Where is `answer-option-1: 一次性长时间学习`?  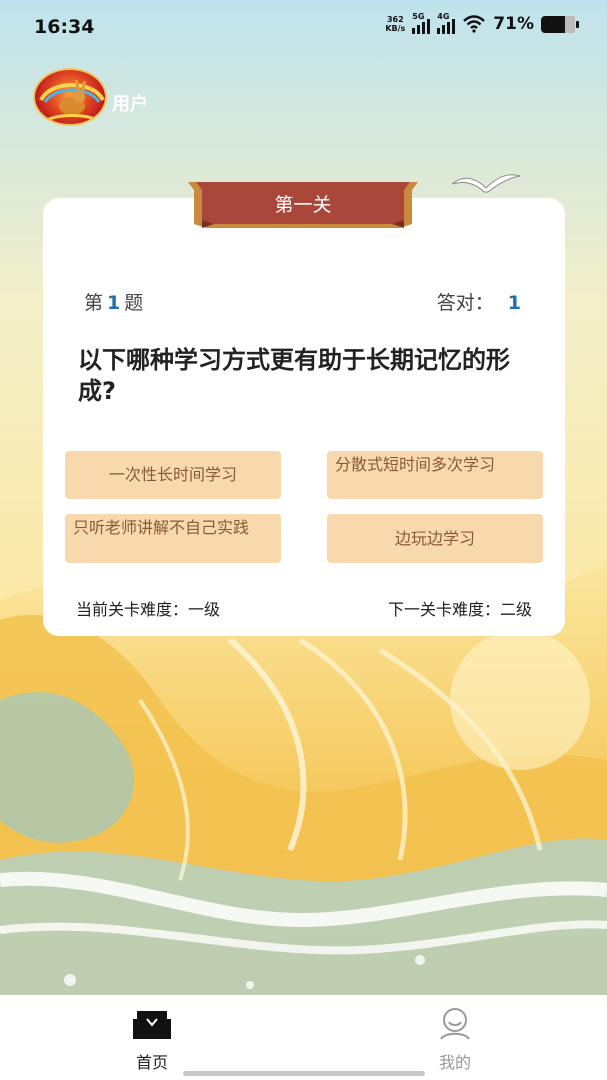
answer-option-1: 一次性长时间学习 is located at coordinates (173, 475).